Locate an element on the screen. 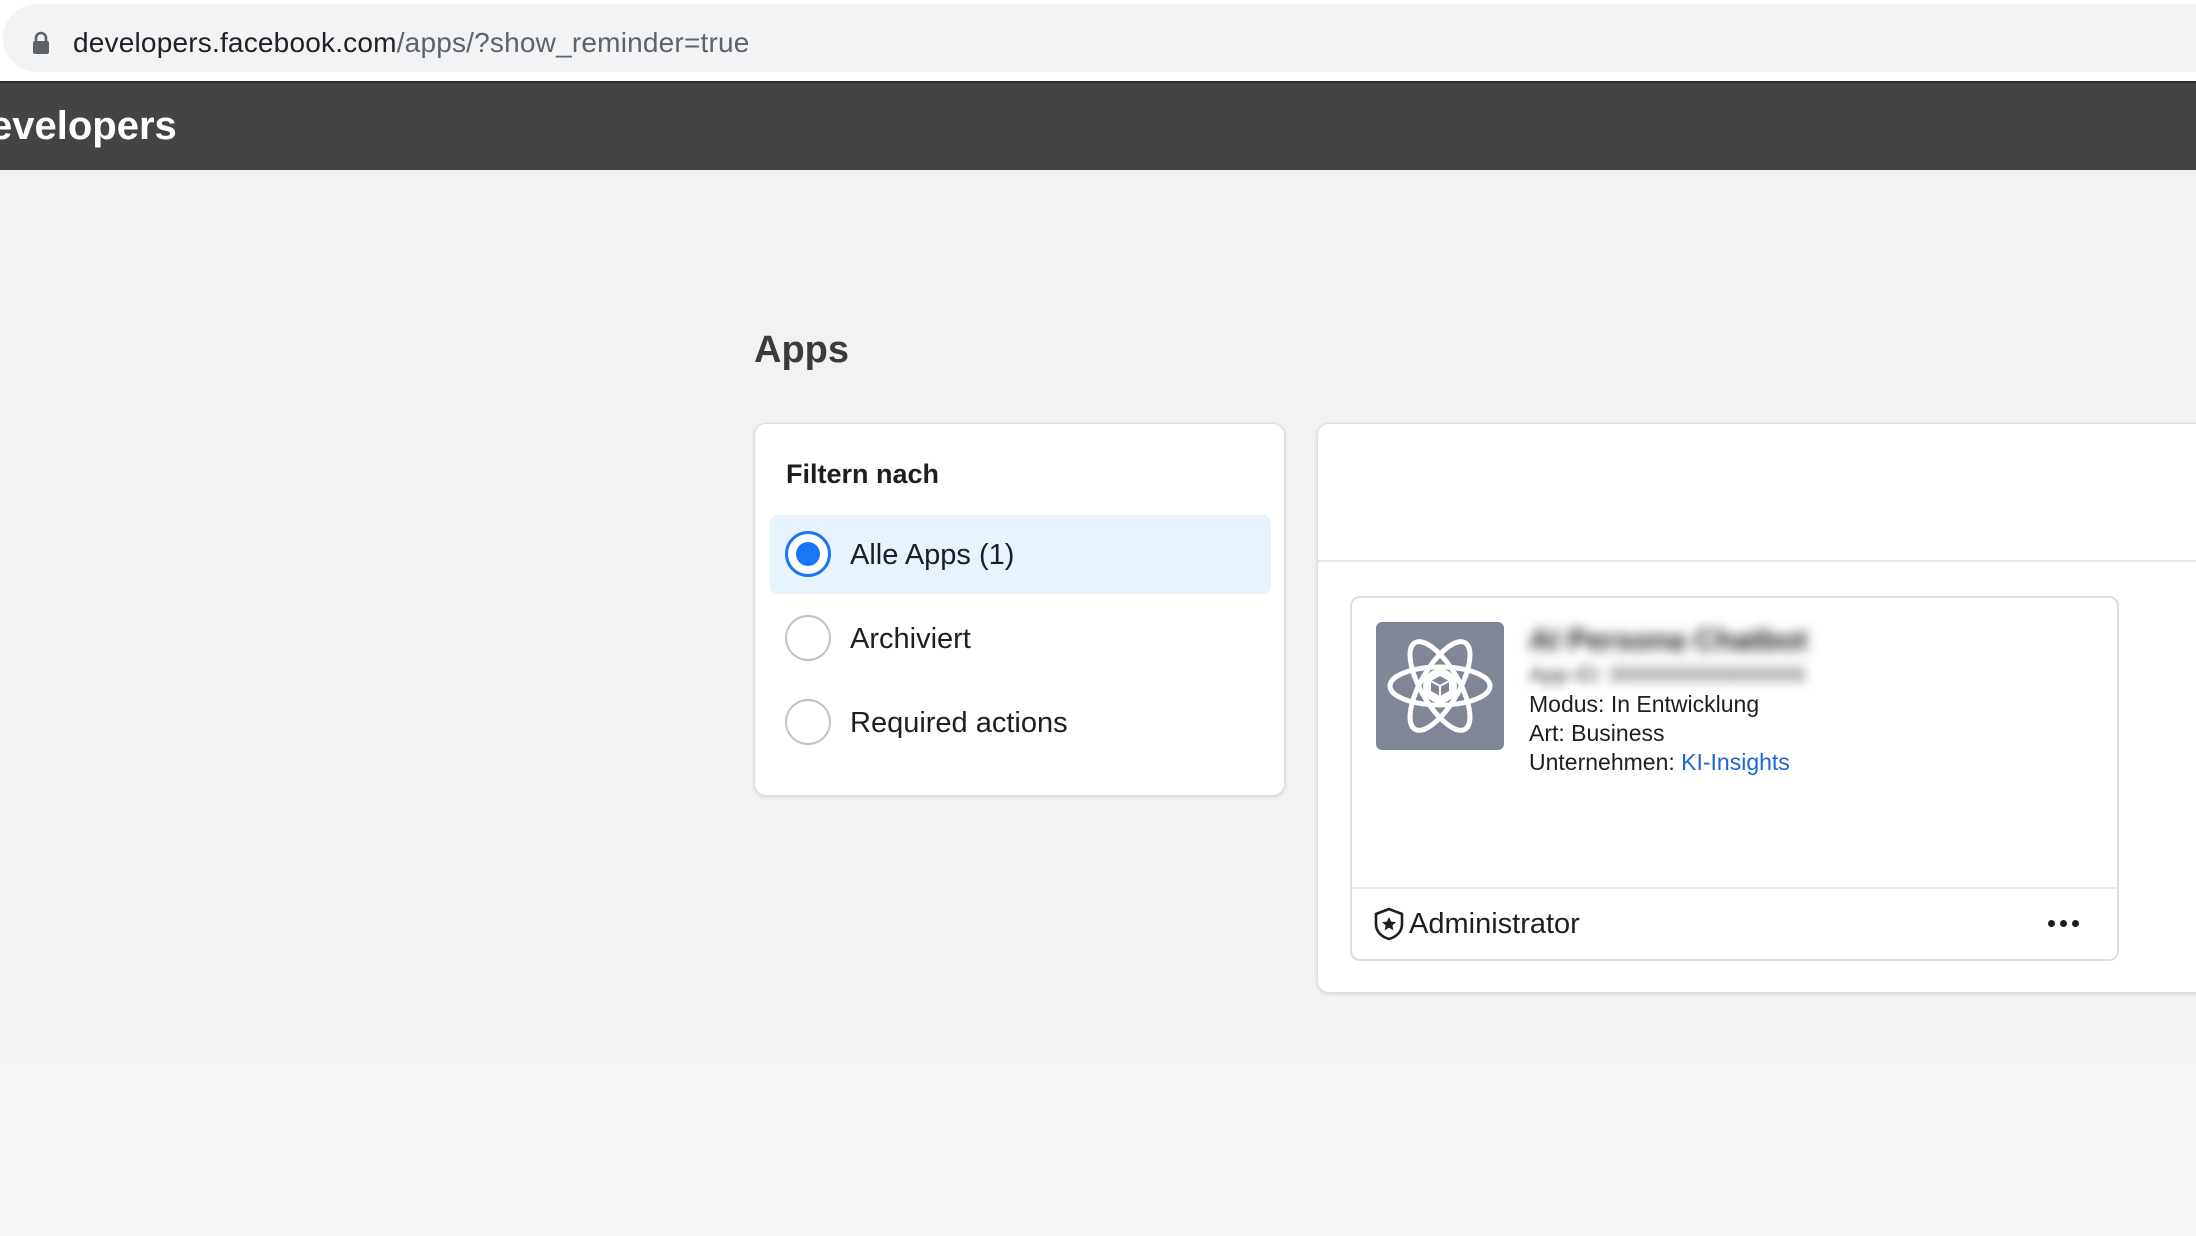  filter-option-label: Alle Apps (1) is located at coordinates (932, 555).